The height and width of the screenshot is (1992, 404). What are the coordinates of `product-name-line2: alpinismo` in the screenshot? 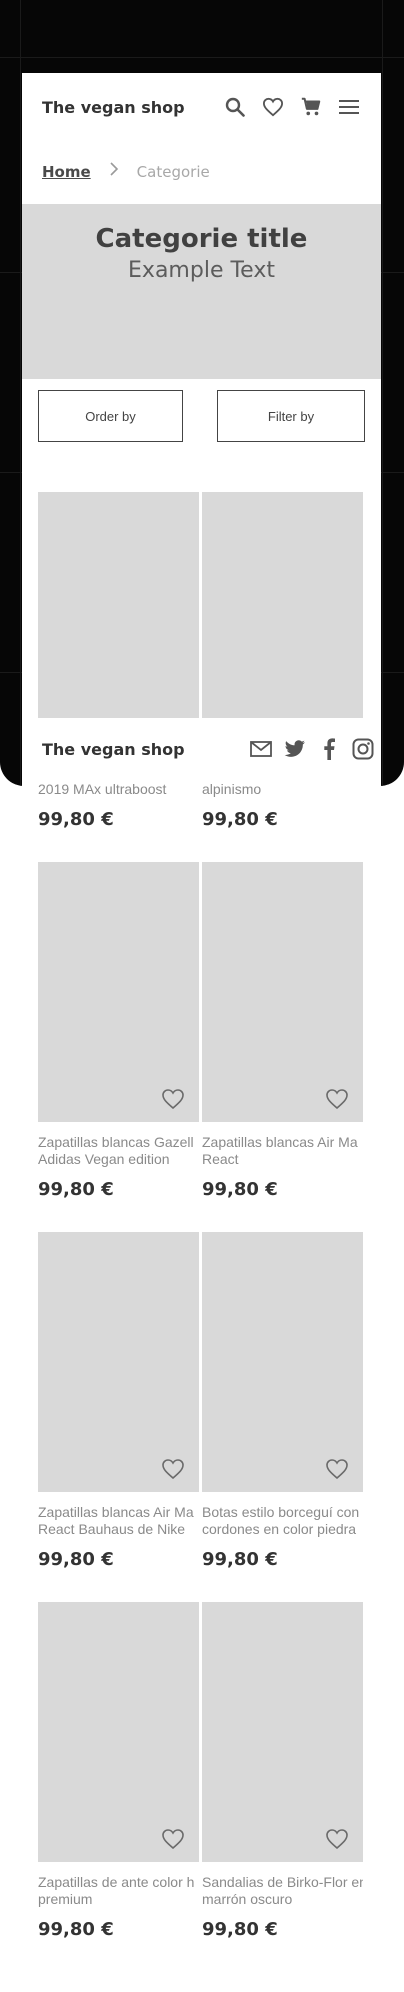 It's located at (232, 789).